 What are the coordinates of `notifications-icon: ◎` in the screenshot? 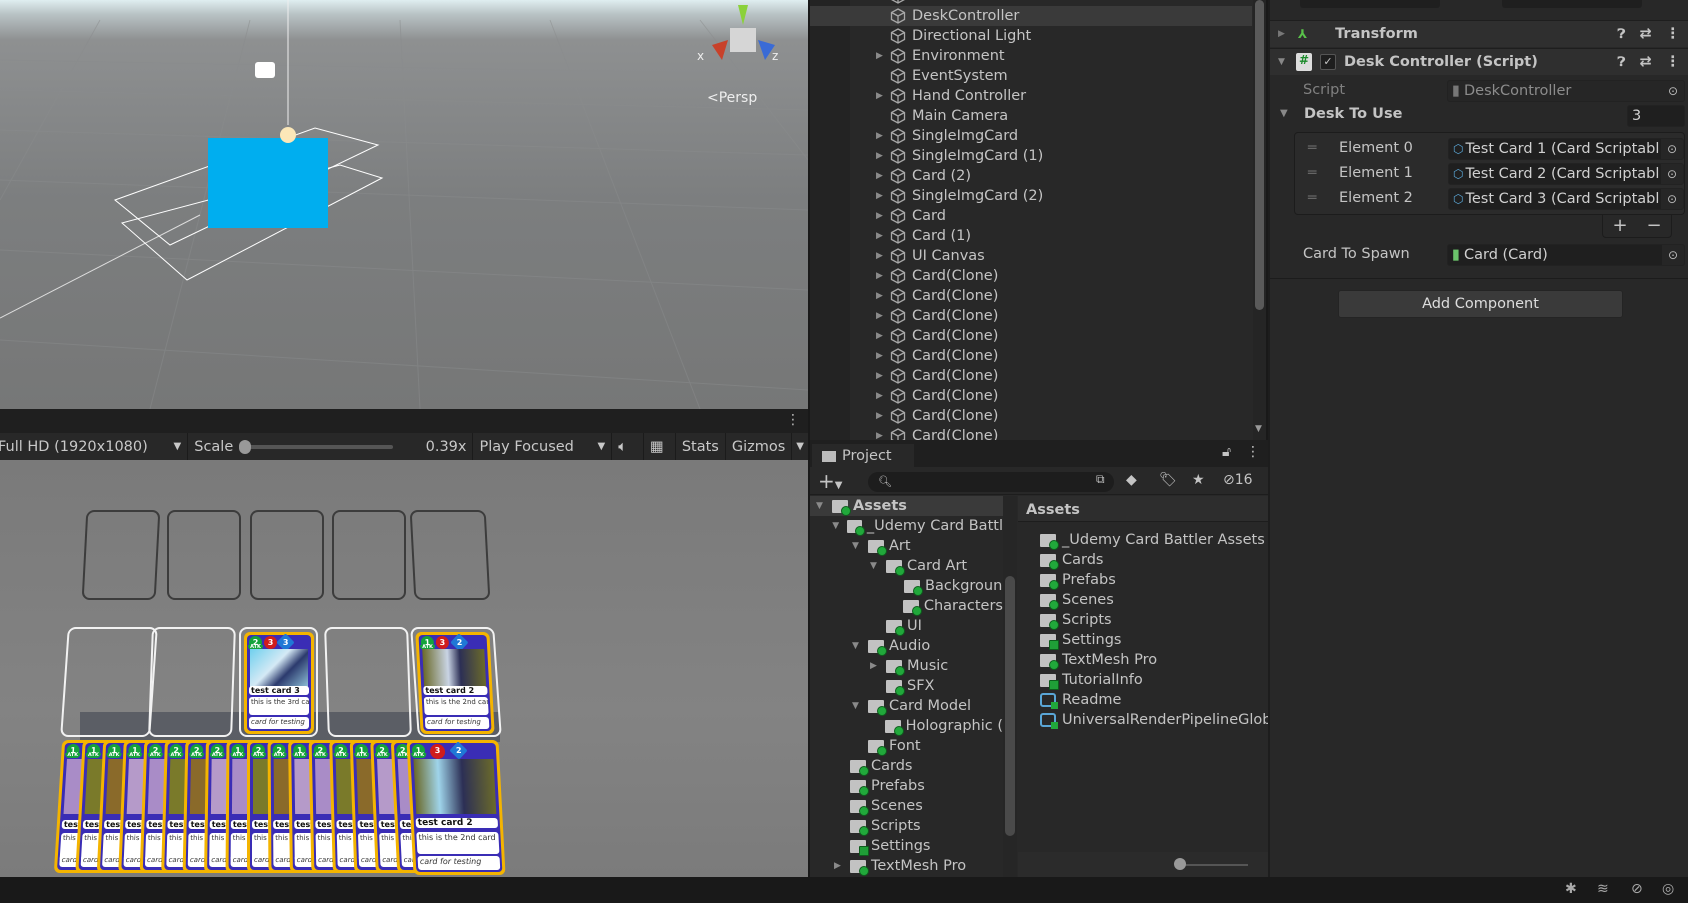 It's located at (1668, 889).